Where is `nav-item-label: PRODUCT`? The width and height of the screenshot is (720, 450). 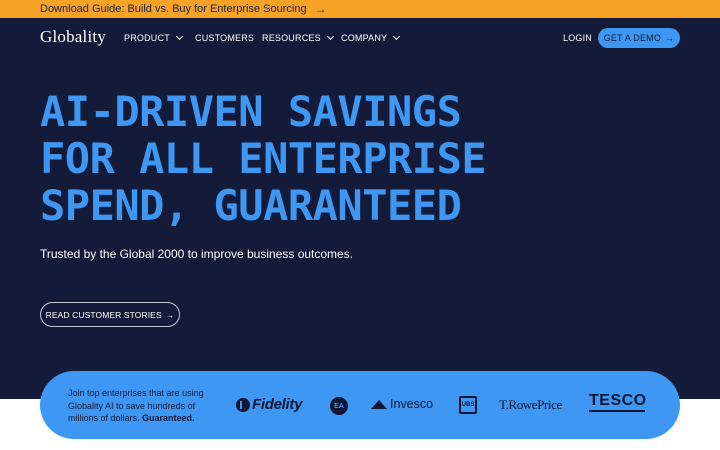
nav-item-label: PRODUCT is located at coordinates (147, 38).